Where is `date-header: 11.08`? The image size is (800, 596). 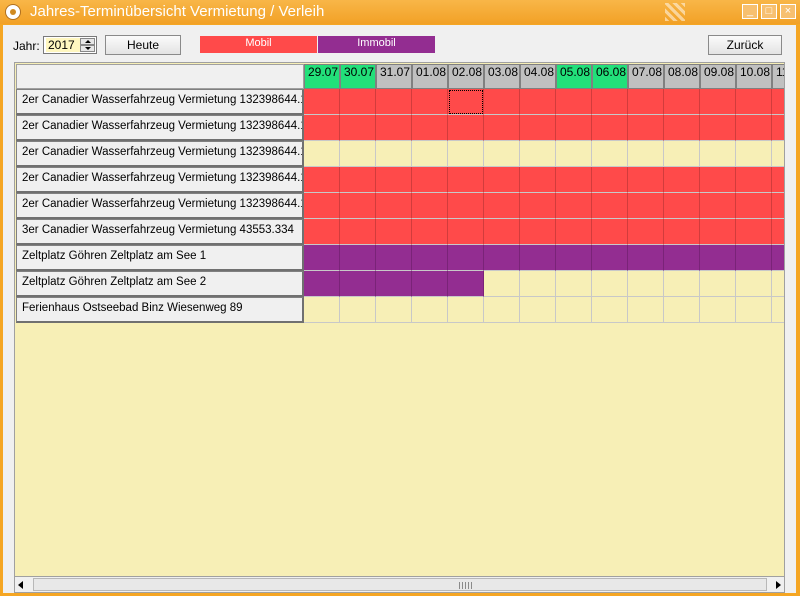
date-header: 11.08 is located at coordinates (778, 76).